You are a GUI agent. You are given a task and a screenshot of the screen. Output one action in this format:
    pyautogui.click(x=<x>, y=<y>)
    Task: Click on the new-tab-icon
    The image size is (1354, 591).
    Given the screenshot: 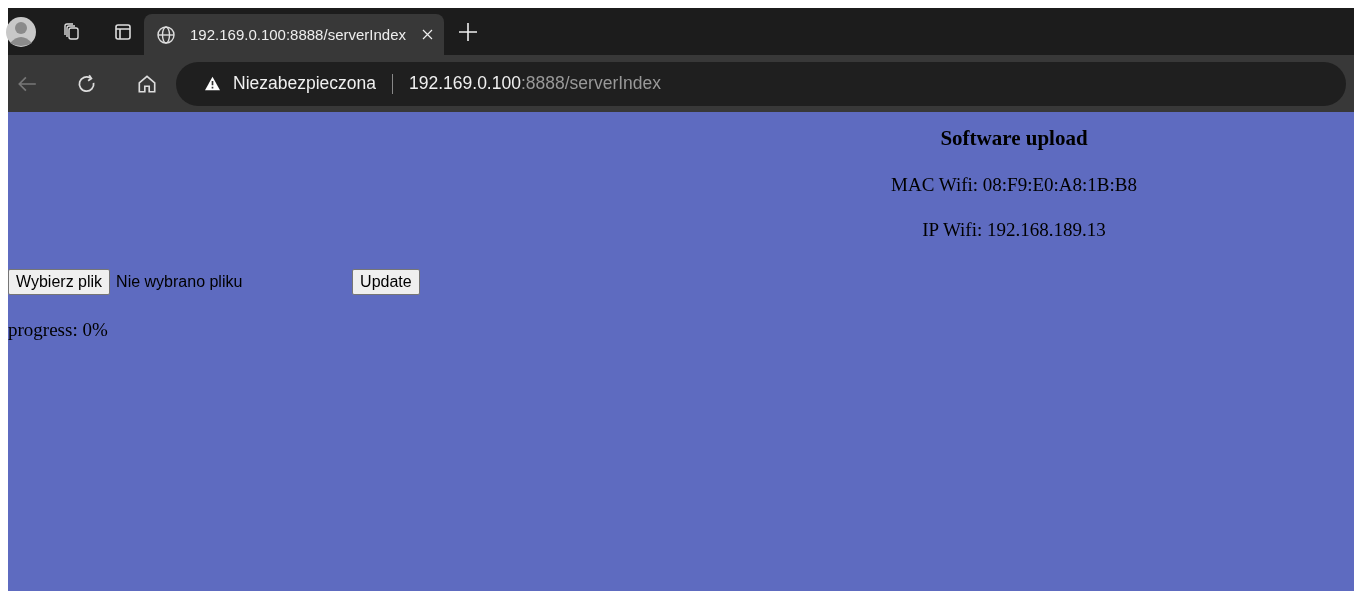 What is the action you would take?
    pyautogui.click(x=468, y=31)
    